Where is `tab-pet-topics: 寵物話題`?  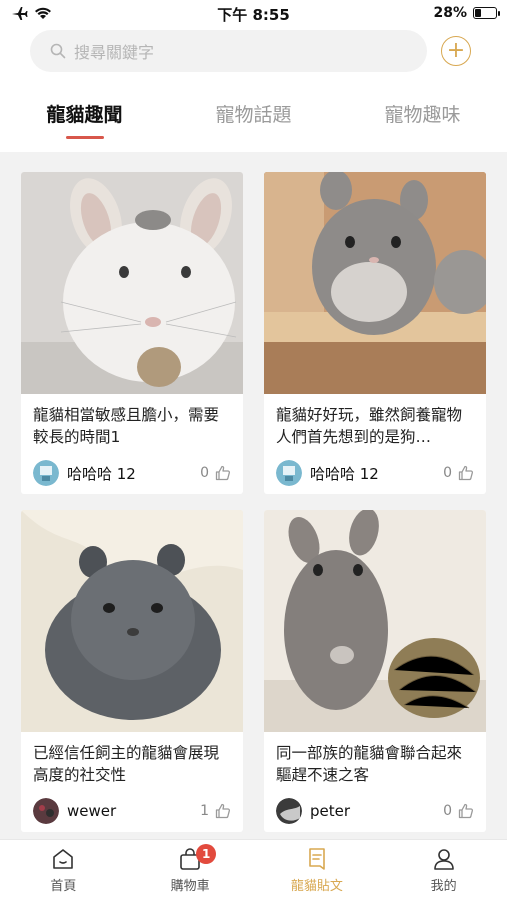
tab-pet-topics: 寵物話題 is located at coordinates (254, 119).